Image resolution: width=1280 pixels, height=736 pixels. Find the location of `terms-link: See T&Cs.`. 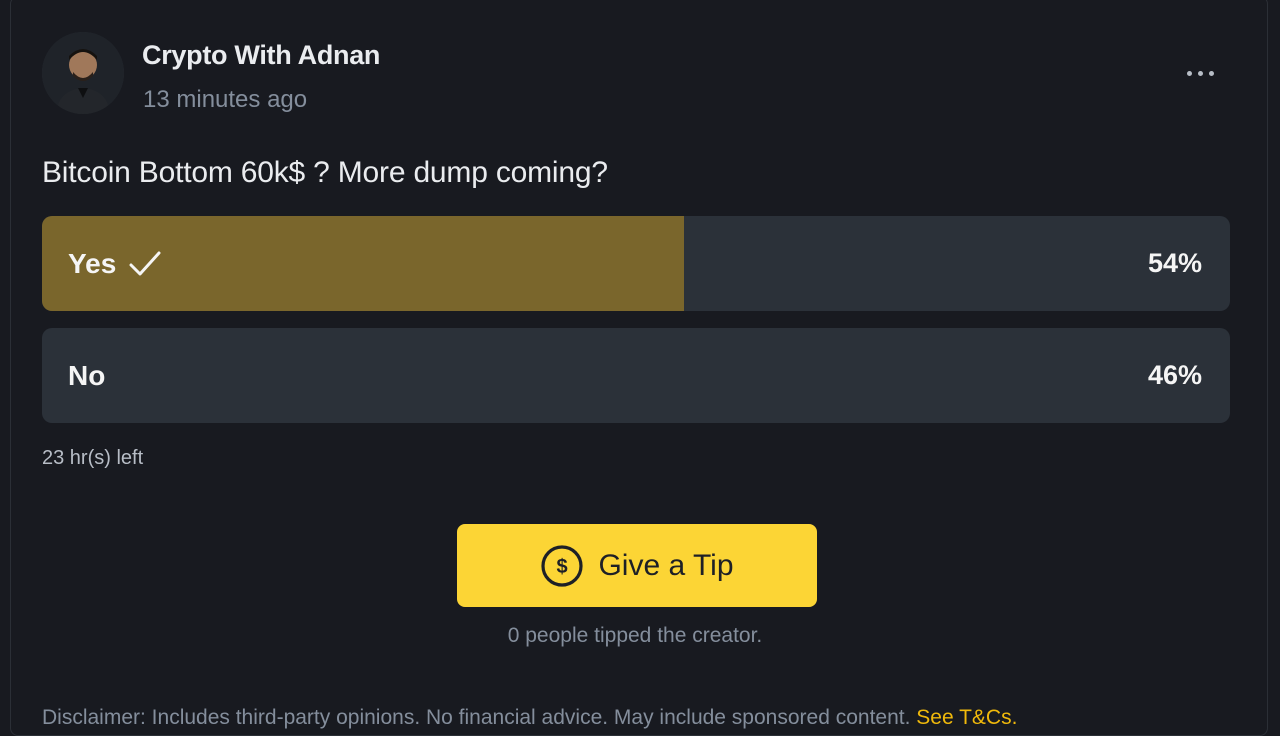

terms-link: See T&Cs. is located at coordinates (966, 717).